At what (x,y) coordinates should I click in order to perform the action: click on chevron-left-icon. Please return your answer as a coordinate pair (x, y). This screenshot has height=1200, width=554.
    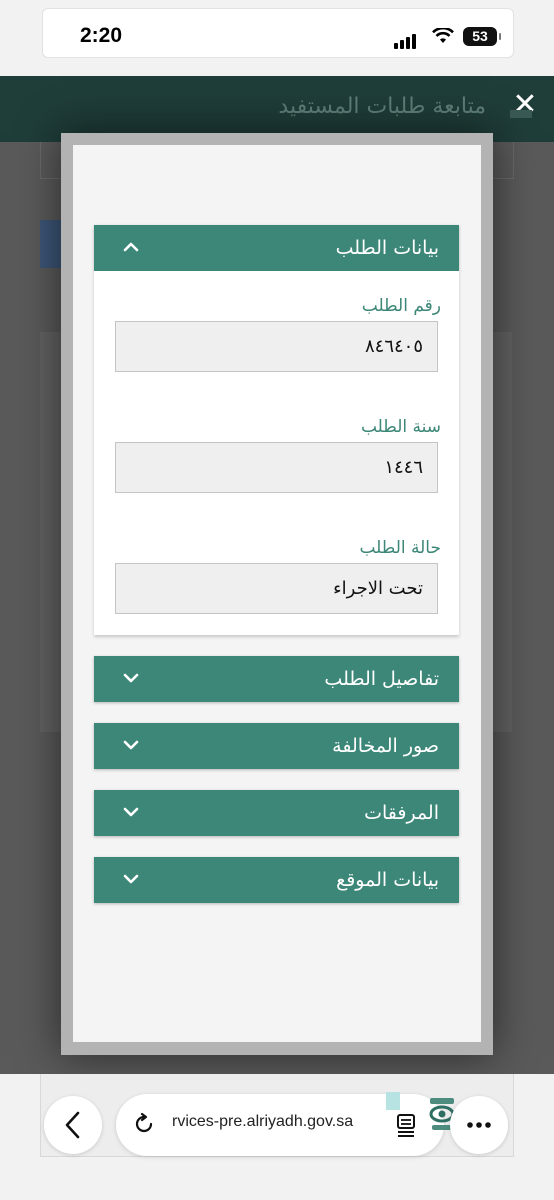
    Looking at the image, I should click on (72, 1125).